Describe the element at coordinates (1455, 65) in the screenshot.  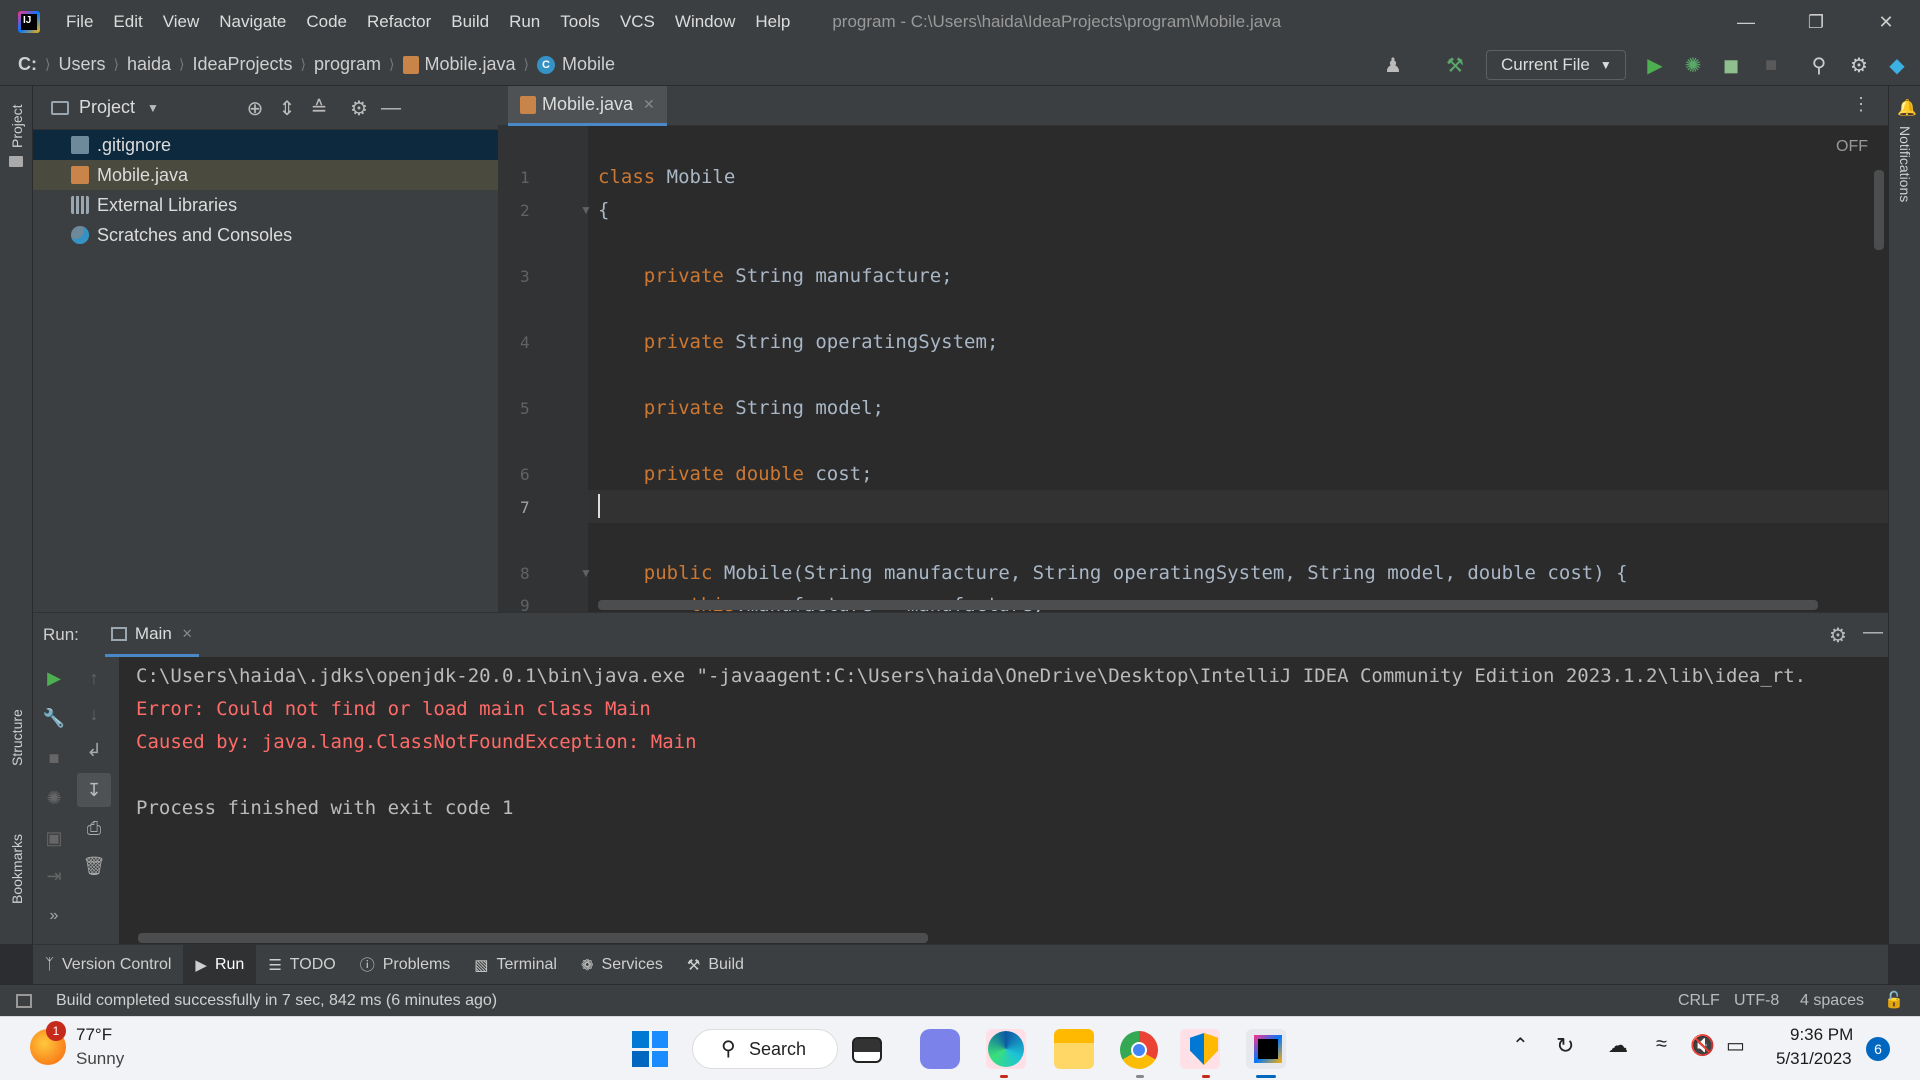
I see `build-hammer-icon: ⚒` at that location.